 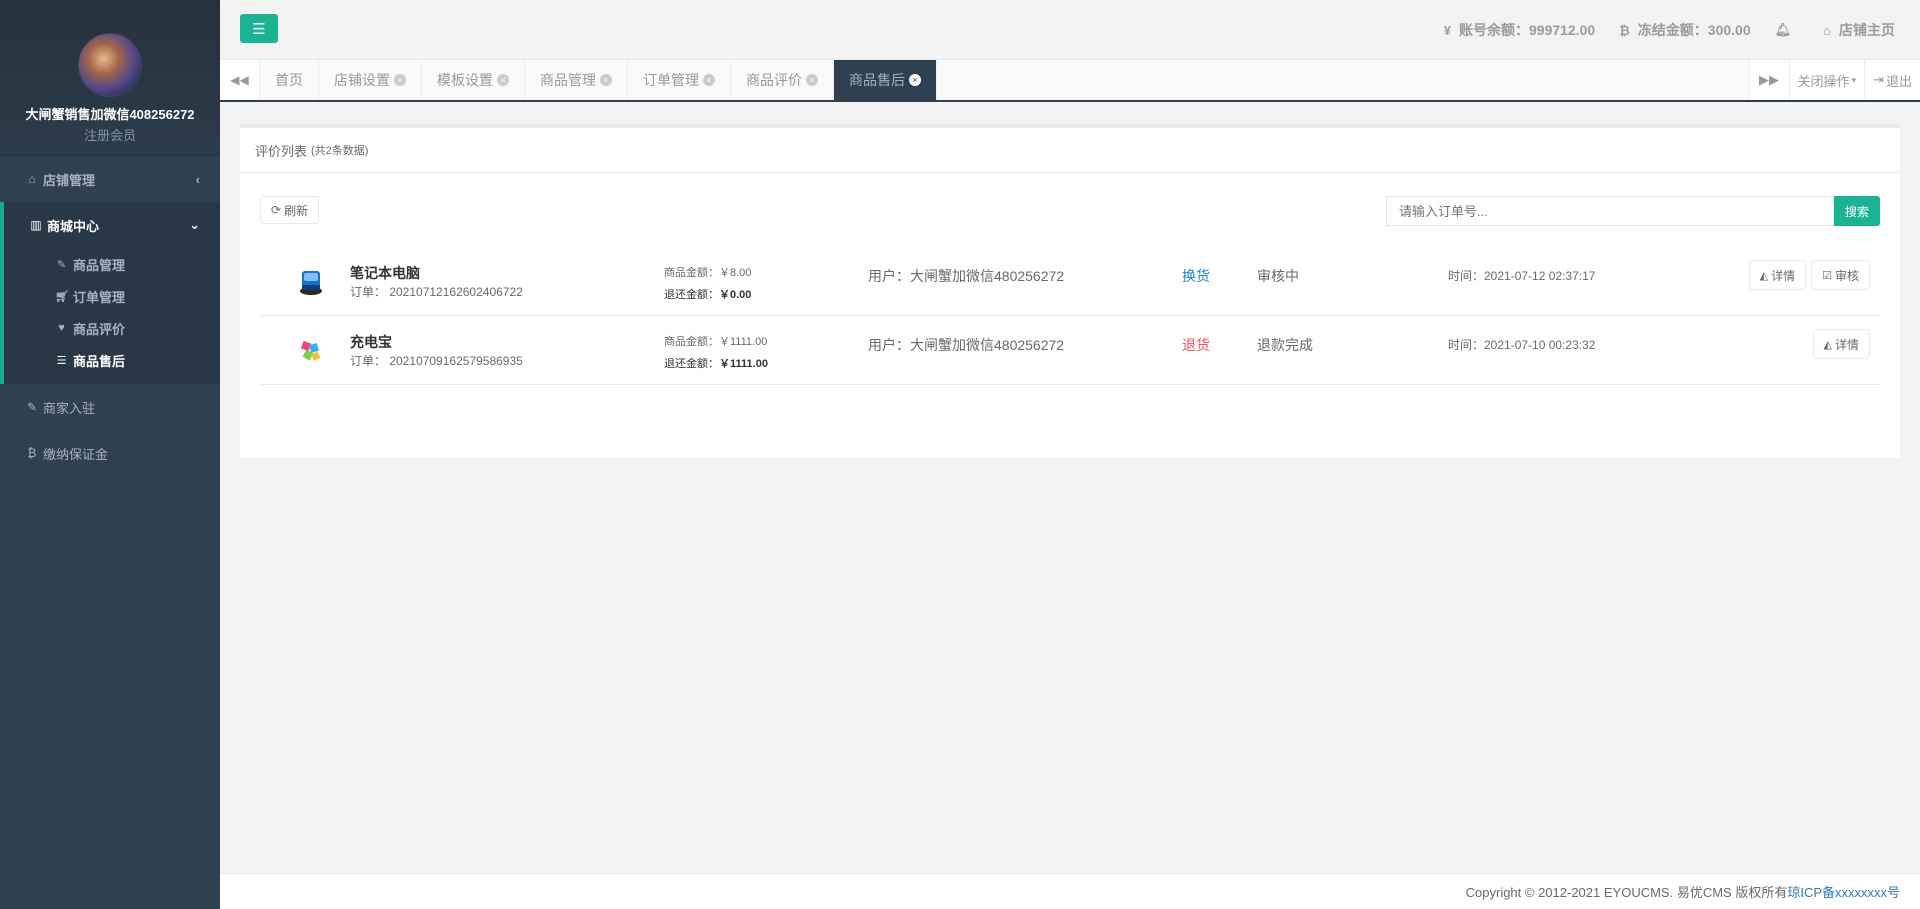 I want to click on frozen-amount-text: 冻结金额：300.00, so click(x=1694, y=30).